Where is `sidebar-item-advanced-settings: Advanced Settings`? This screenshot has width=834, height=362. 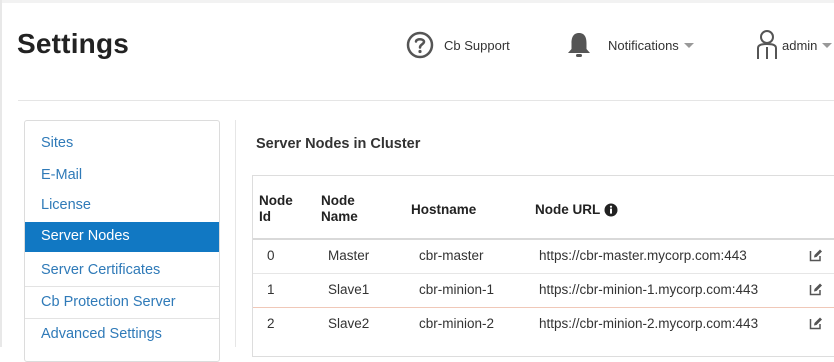 sidebar-item-advanced-settings: Advanced Settings is located at coordinates (122, 335).